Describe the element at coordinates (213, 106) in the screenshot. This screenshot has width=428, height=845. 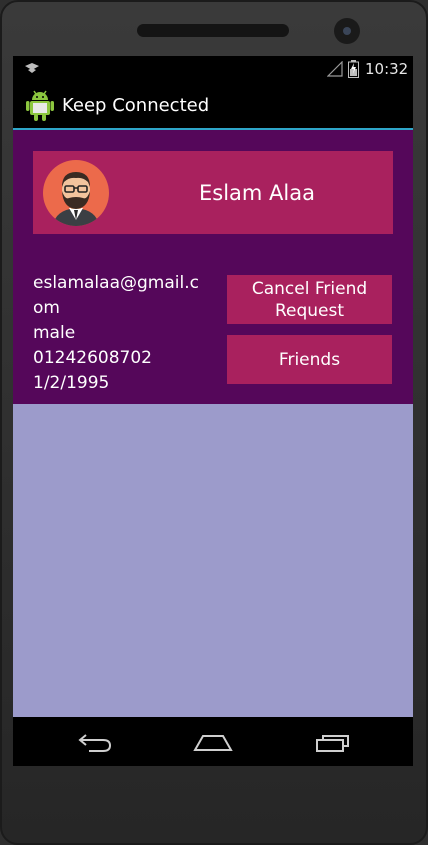
I see `app-bar: Keep Connected` at that location.